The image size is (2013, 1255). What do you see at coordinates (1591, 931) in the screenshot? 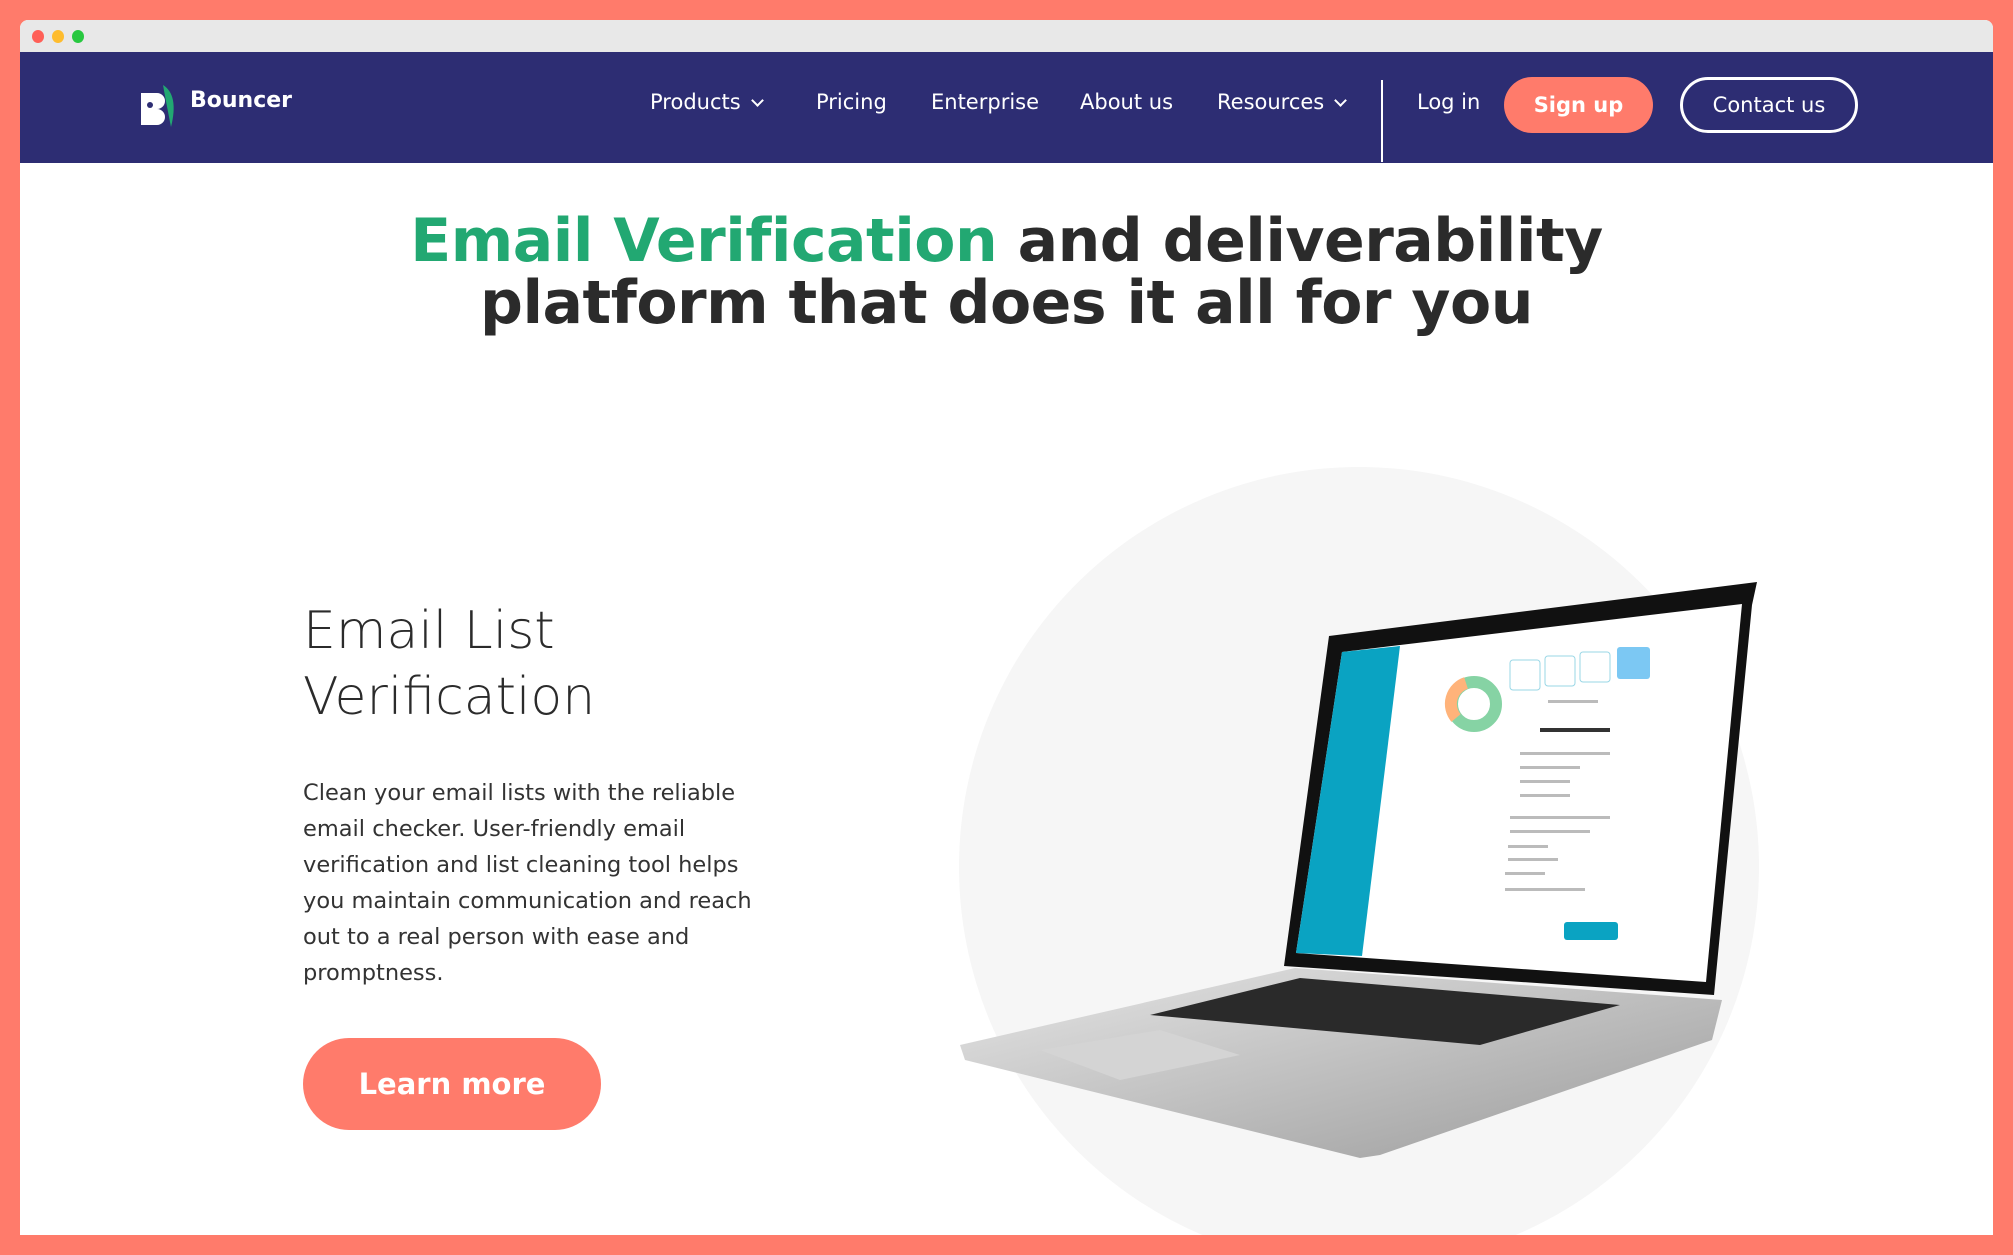
I see `app-download-button` at bounding box center [1591, 931].